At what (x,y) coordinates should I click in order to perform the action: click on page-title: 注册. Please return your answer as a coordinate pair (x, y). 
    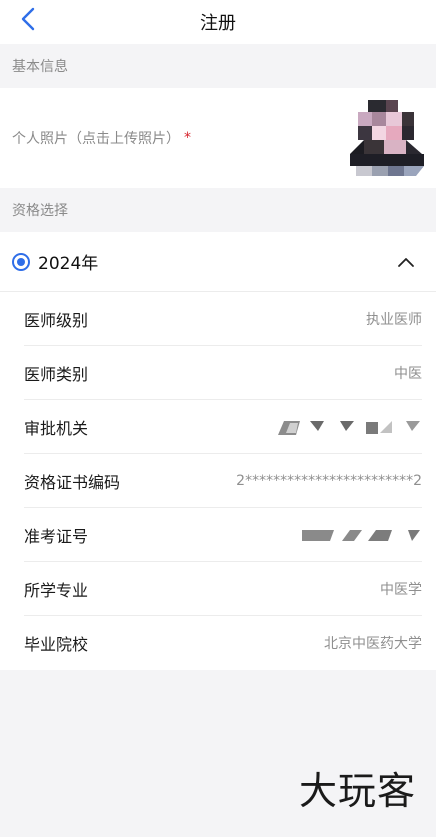
    Looking at the image, I should click on (218, 23).